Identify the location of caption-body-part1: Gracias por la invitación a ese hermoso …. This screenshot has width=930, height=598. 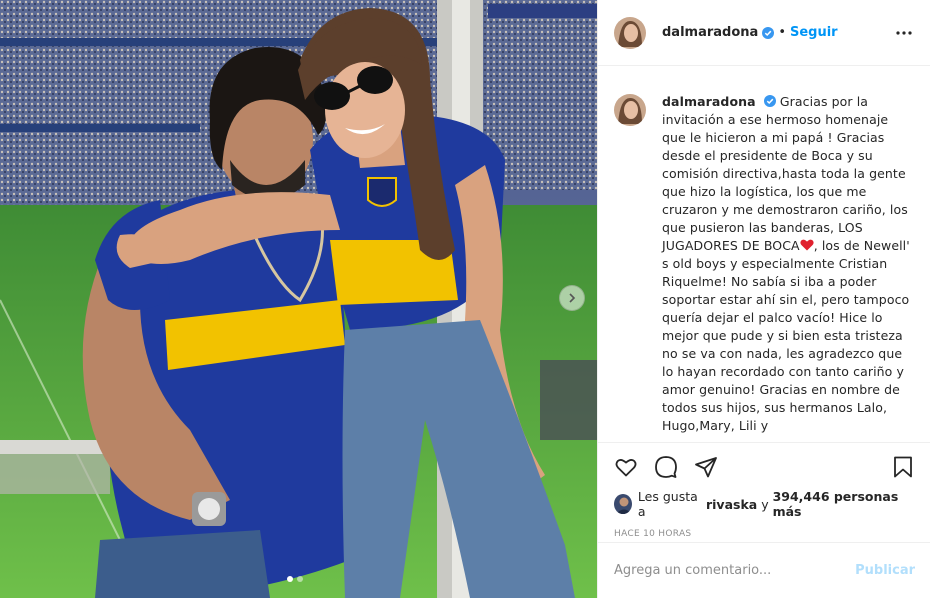
(785, 173).